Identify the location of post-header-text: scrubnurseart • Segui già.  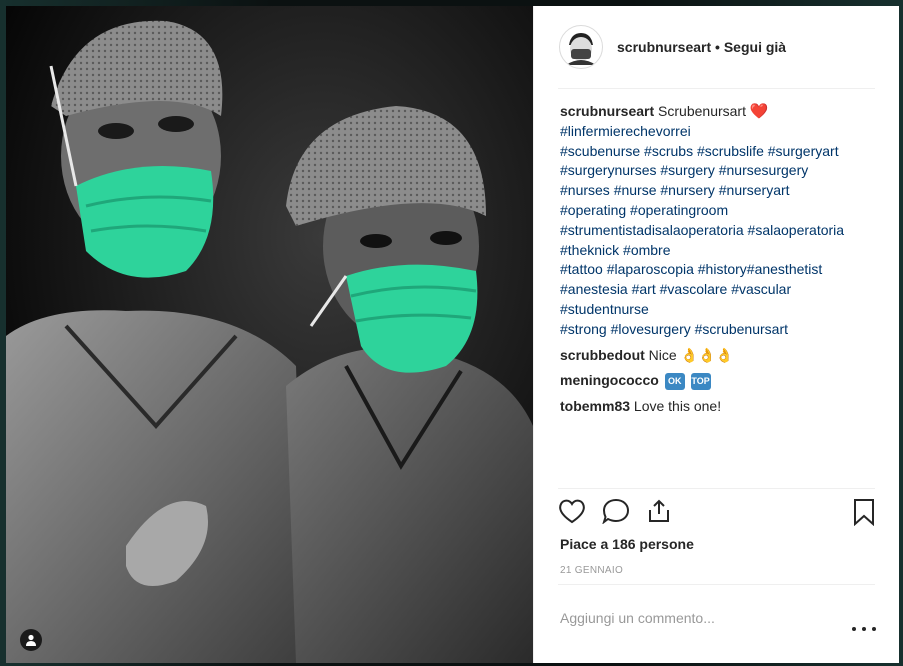
(701, 47).